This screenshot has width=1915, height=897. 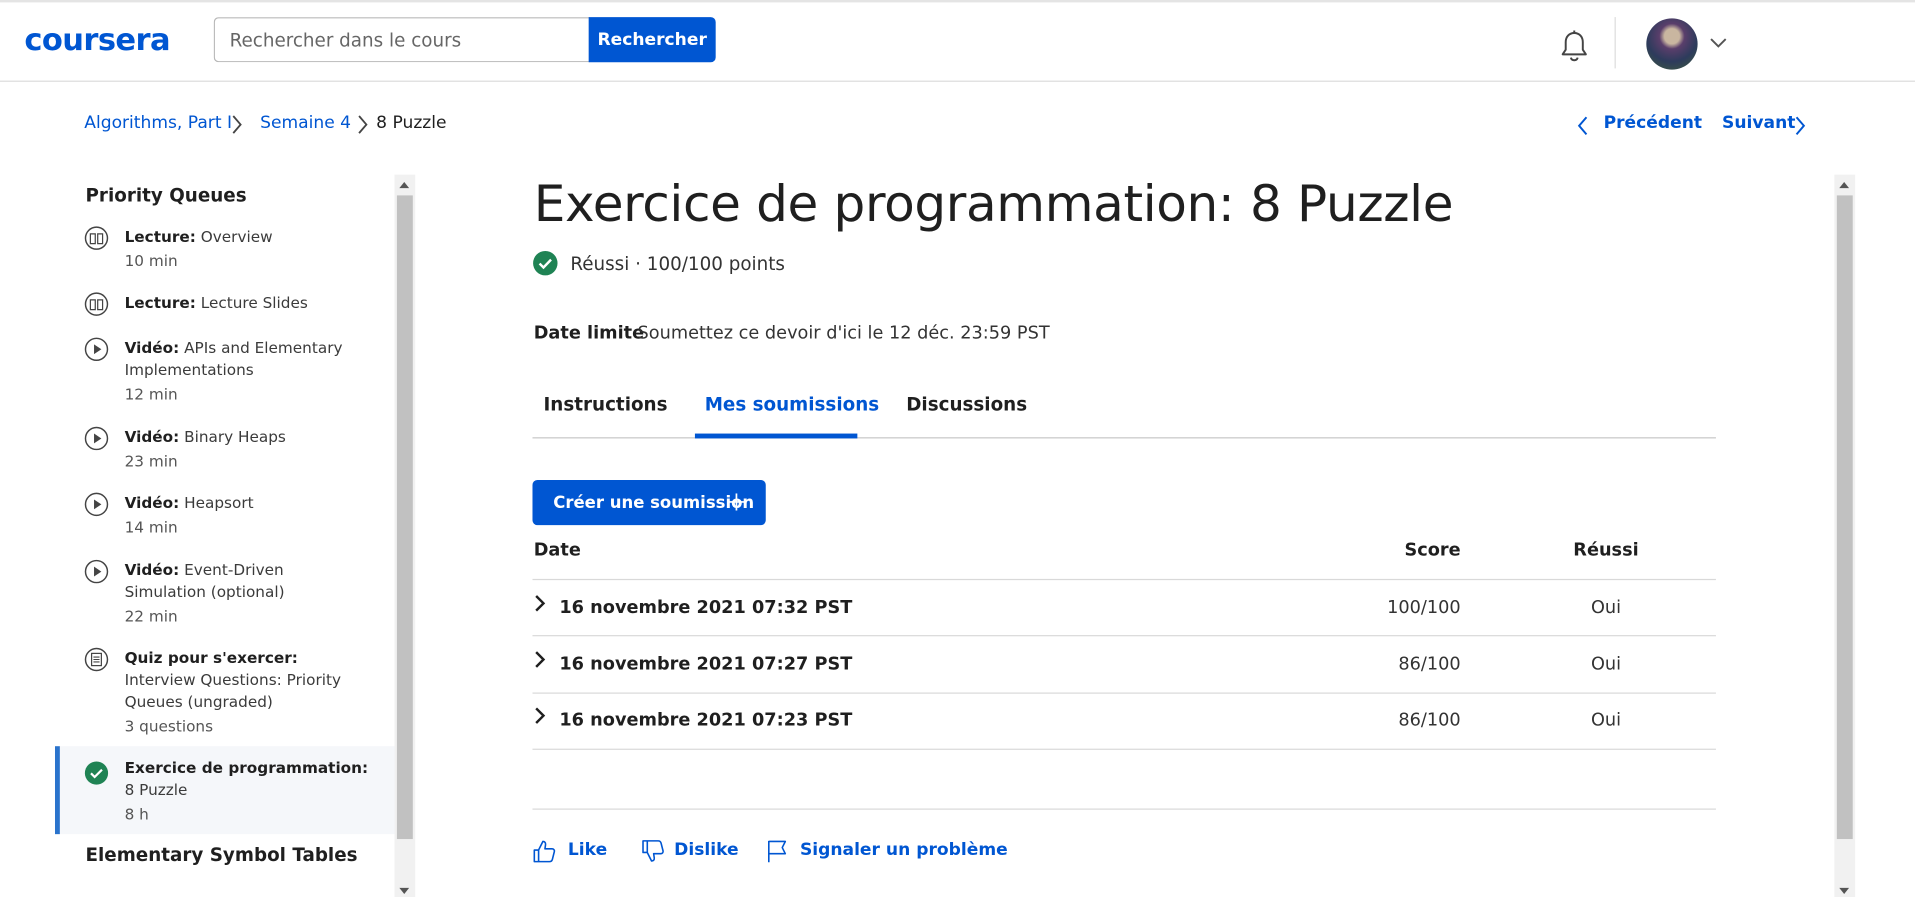 What do you see at coordinates (151, 461) in the screenshot?
I see `sidebar-item-duration: 23 min` at bounding box center [151, 461].